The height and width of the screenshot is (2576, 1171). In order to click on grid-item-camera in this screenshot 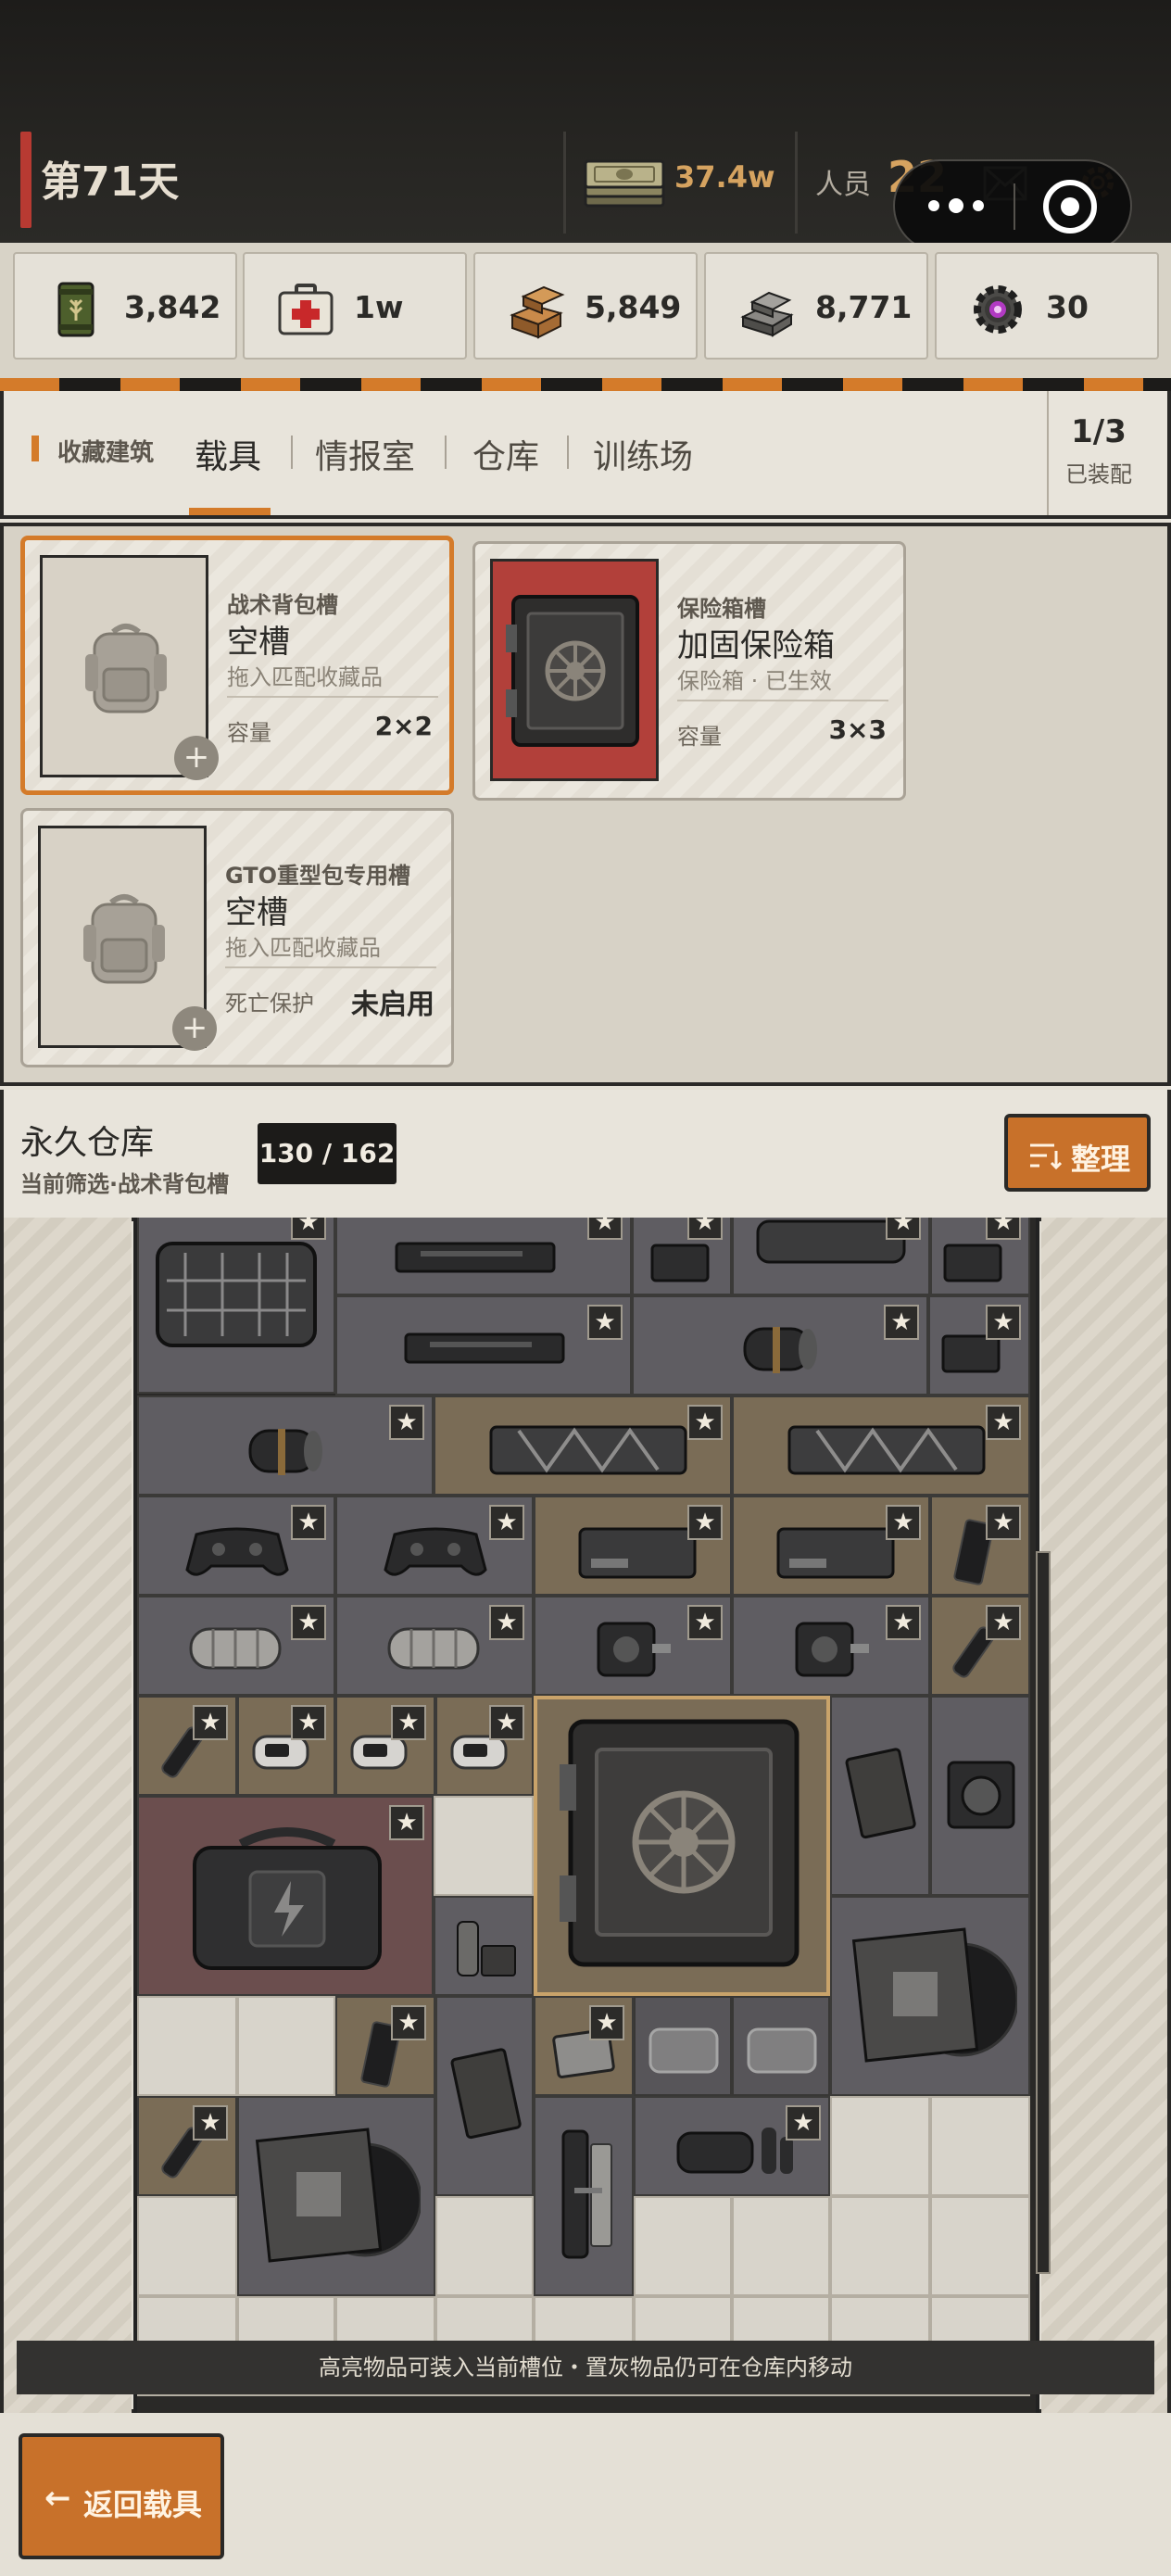, I will do `click(980, 1796)`.